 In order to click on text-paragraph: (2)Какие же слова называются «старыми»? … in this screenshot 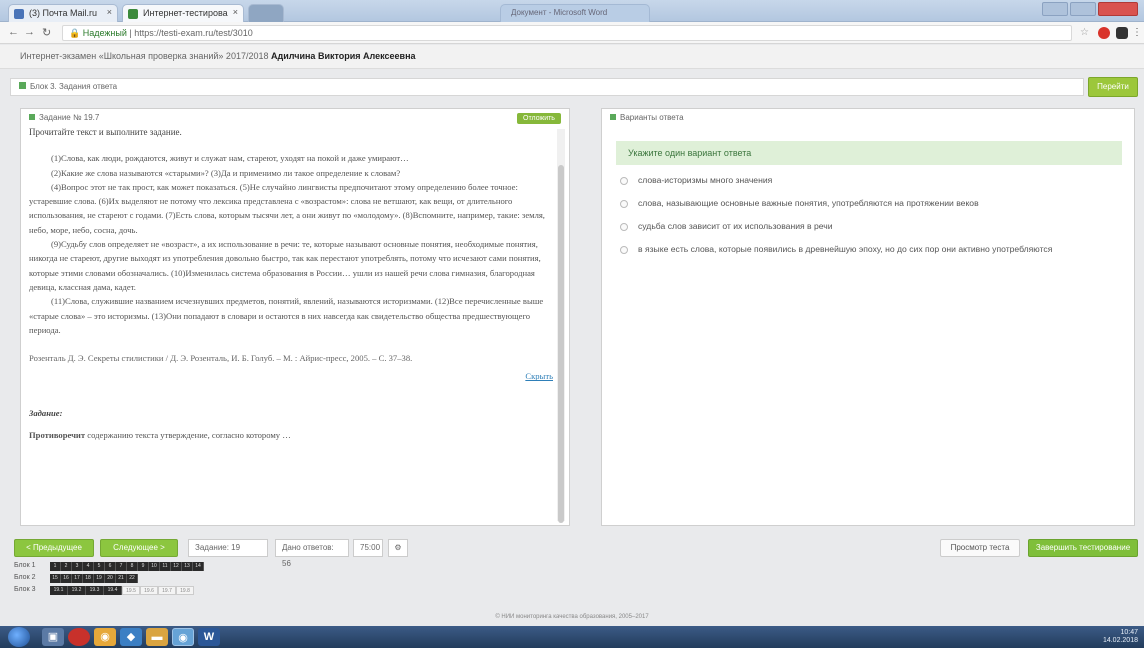, I will do `click(226, 172)`.